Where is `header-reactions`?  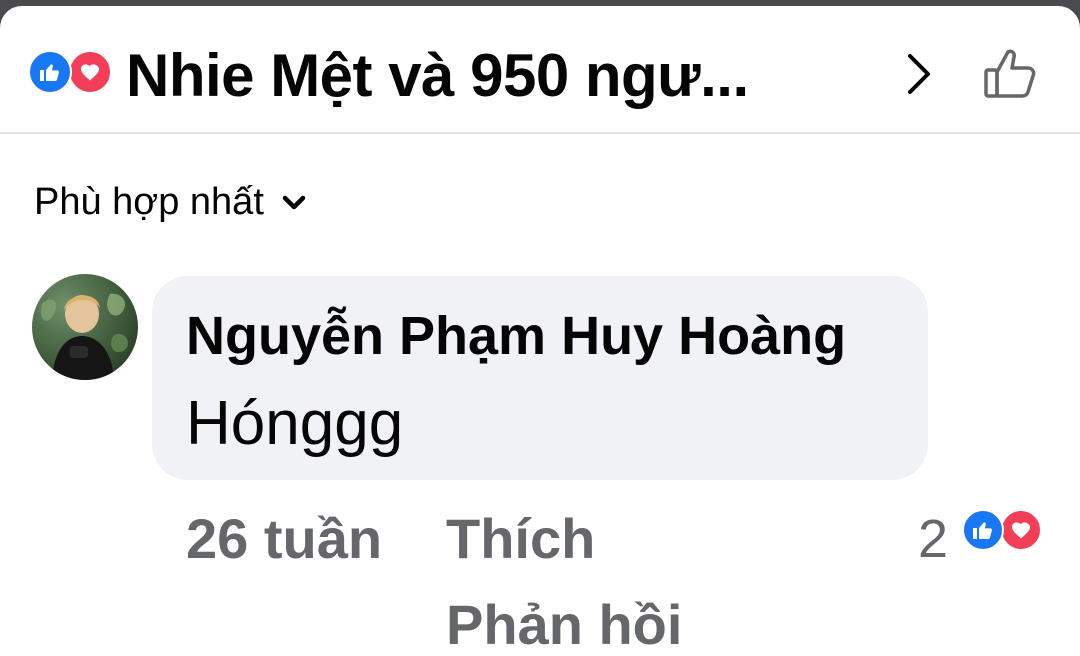
header-reactions is located at coordinates (73, 72).